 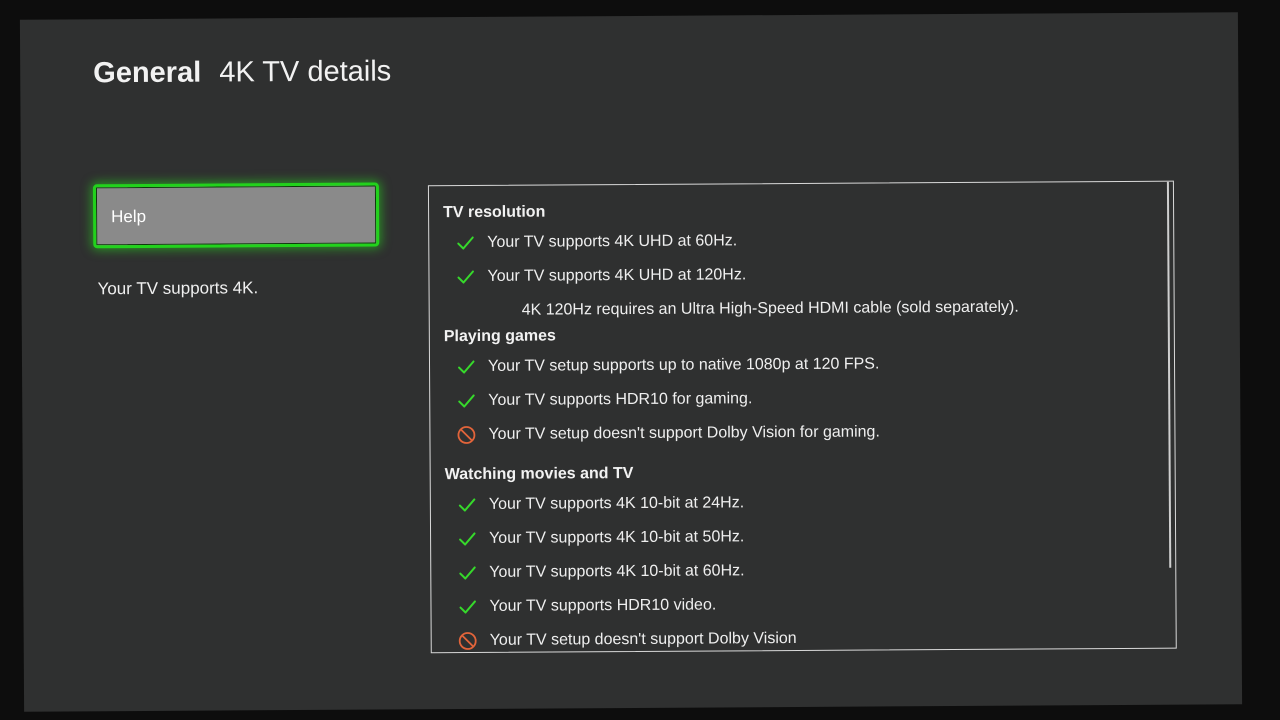 What do you see at coordinates (617, 275) in the screenshot?
I see `support-item-text: Your TV supports 4K UHD at 120Hz.` at bounding box center [617, 275].